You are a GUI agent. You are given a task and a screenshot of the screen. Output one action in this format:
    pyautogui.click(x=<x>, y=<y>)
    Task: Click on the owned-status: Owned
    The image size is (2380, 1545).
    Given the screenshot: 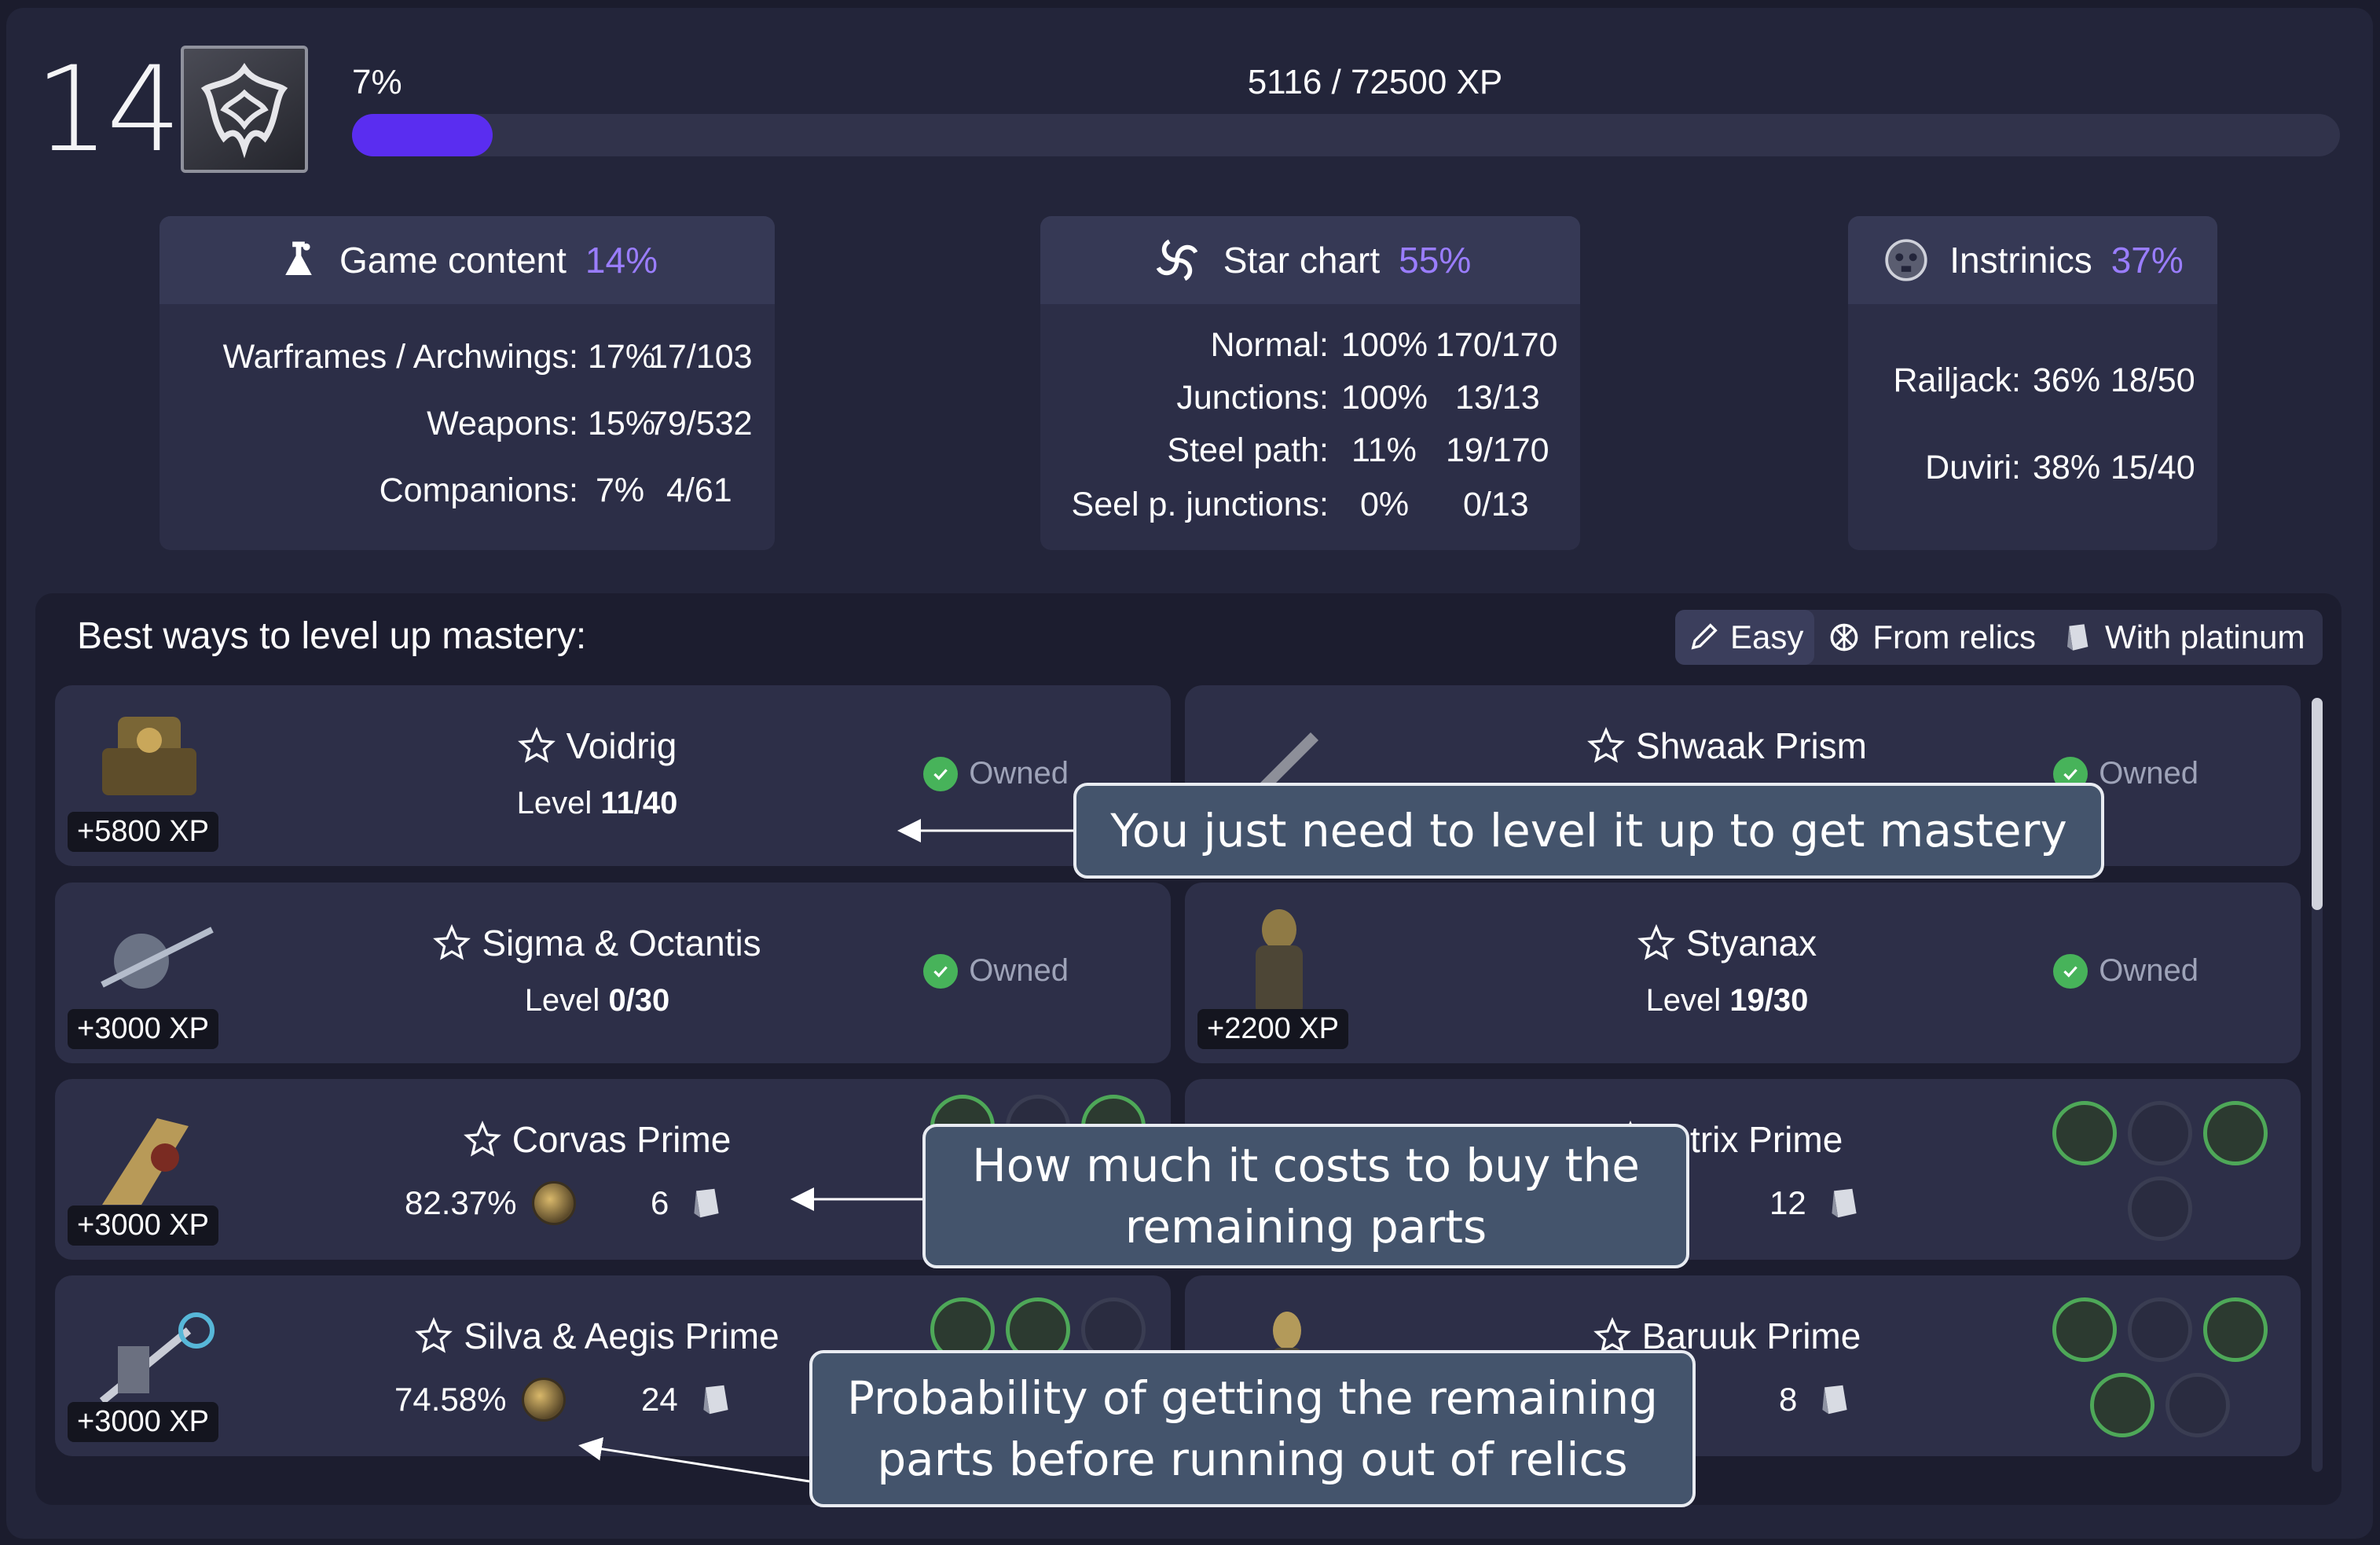 What is the action you would take?
    pyautogui.click(x=2125, y=971)
    